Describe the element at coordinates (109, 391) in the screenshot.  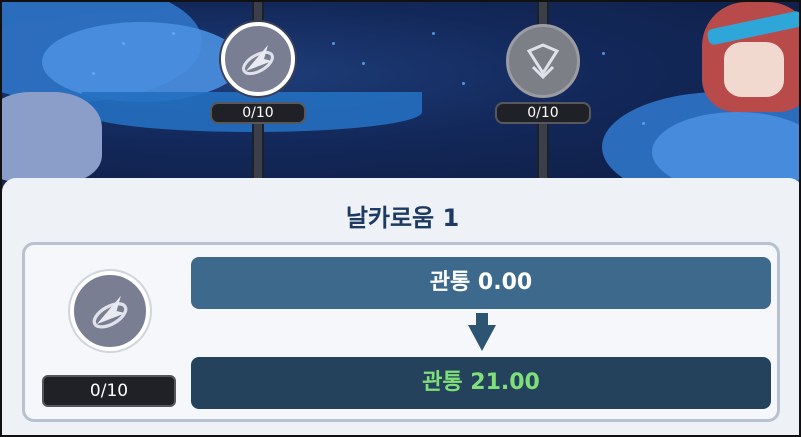
I see `skill-level-count: 0/10` at that location.